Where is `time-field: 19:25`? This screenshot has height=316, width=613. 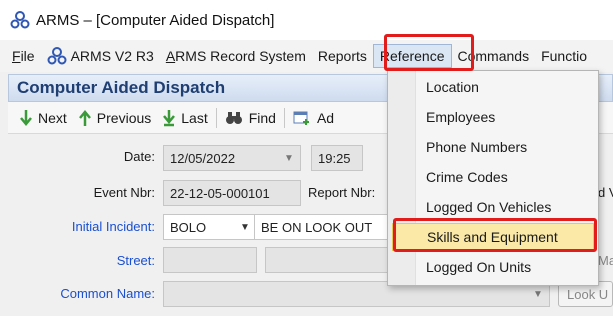
time-field: 19:25 is located at coordinates (337, 158).